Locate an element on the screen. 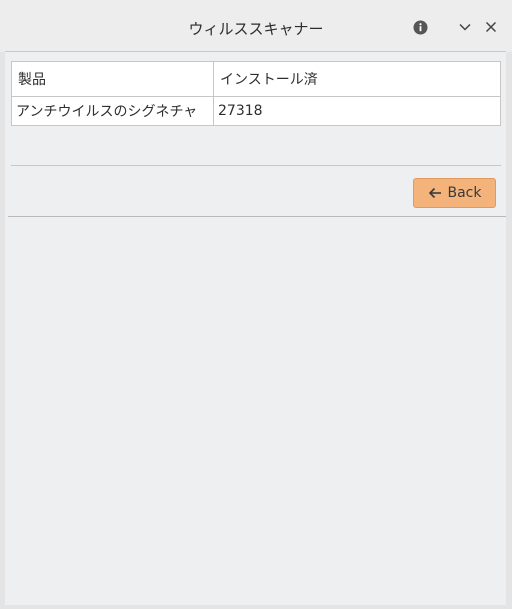 Image resolution: width=512 pixels, height=609 pixels. chevron-down-icon is located at coordinates (465, 27).